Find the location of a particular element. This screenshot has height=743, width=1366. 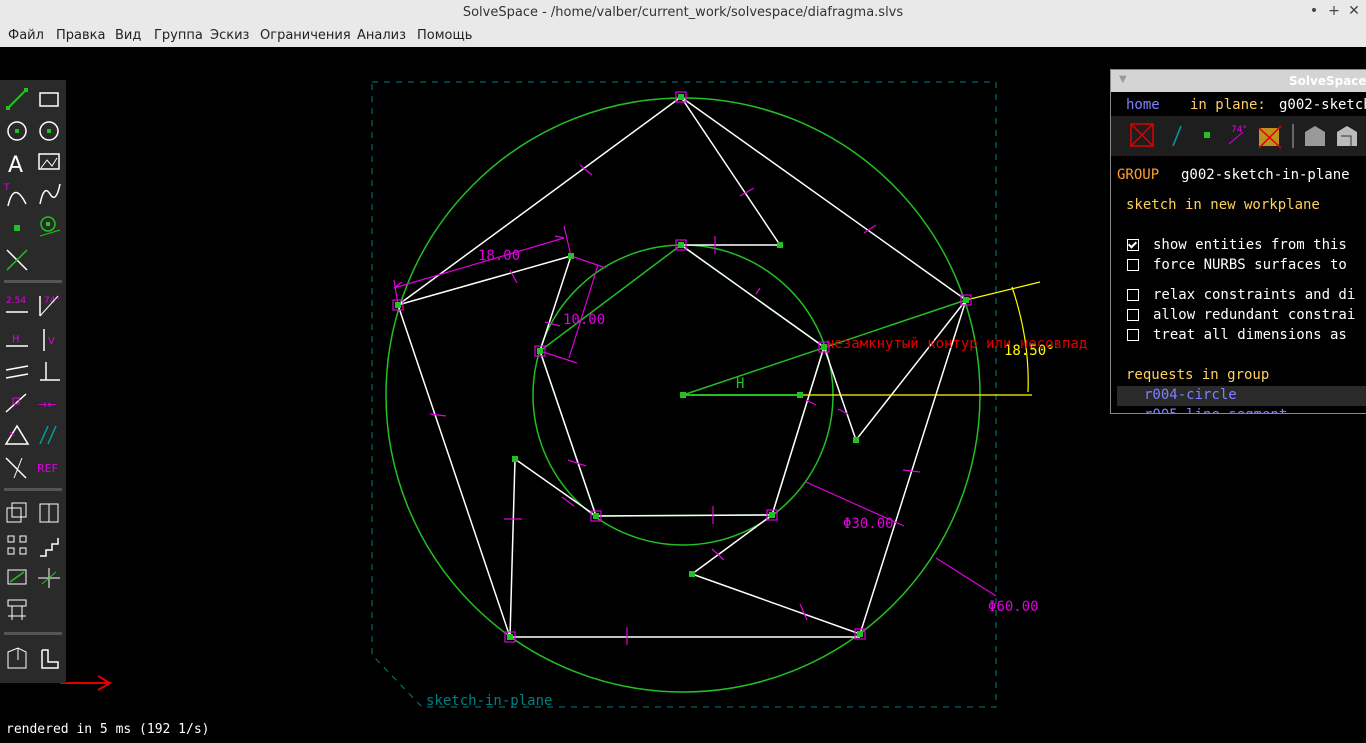

close-button: ✕ is located at coordinates (1354, 11).